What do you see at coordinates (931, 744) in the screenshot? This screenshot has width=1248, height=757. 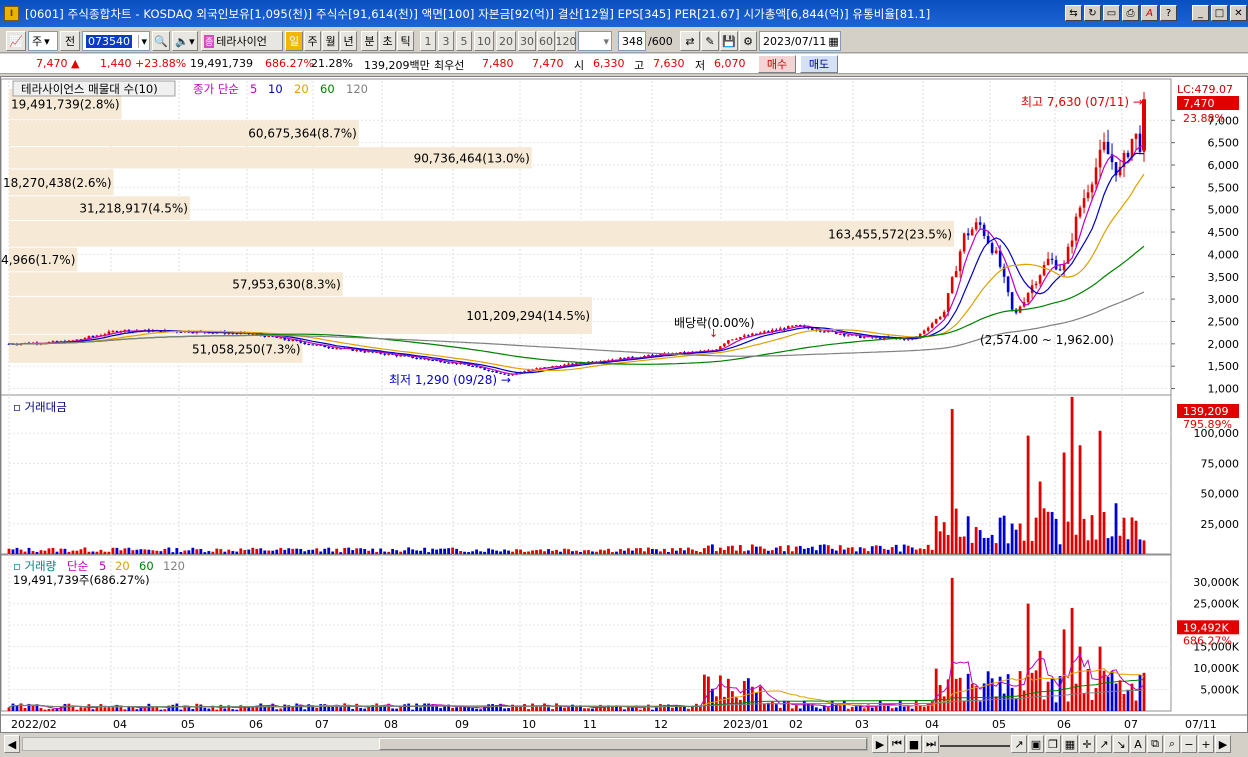 I see `fast-forward-icon: ⏭` at bounding box center [931, 744].